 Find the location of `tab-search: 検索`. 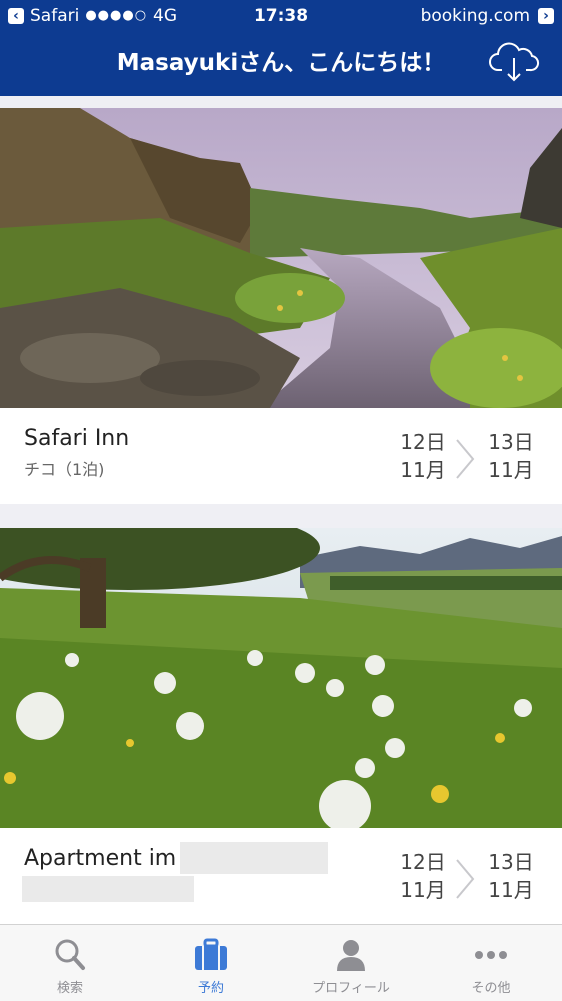

tab-search: 検索 is located at coordinates (70, 963).